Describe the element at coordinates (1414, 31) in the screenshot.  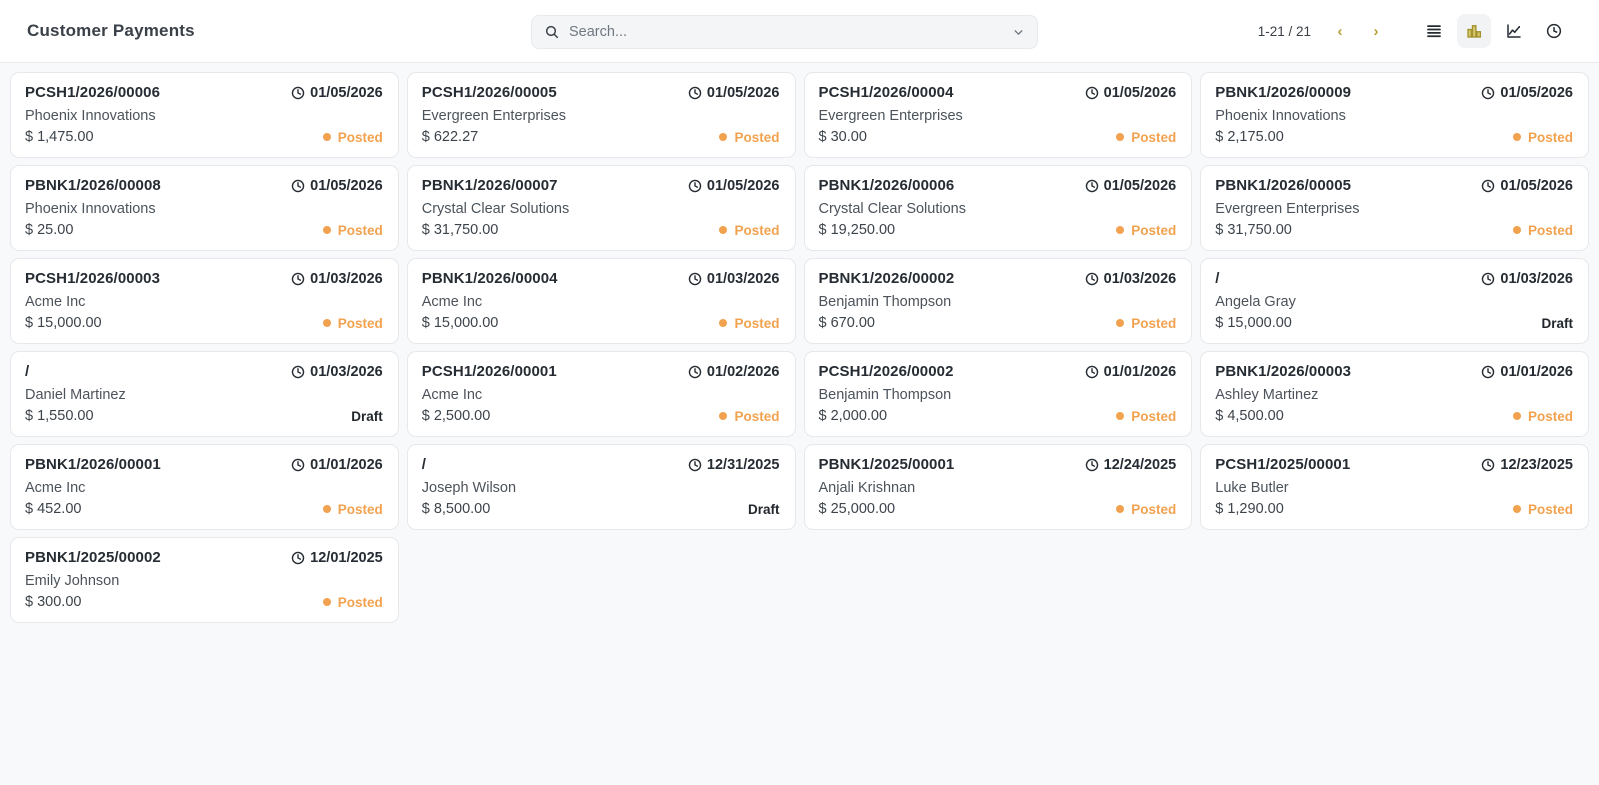
I see `header-controls: 1-21 / 21 ‹ ›` at that location.